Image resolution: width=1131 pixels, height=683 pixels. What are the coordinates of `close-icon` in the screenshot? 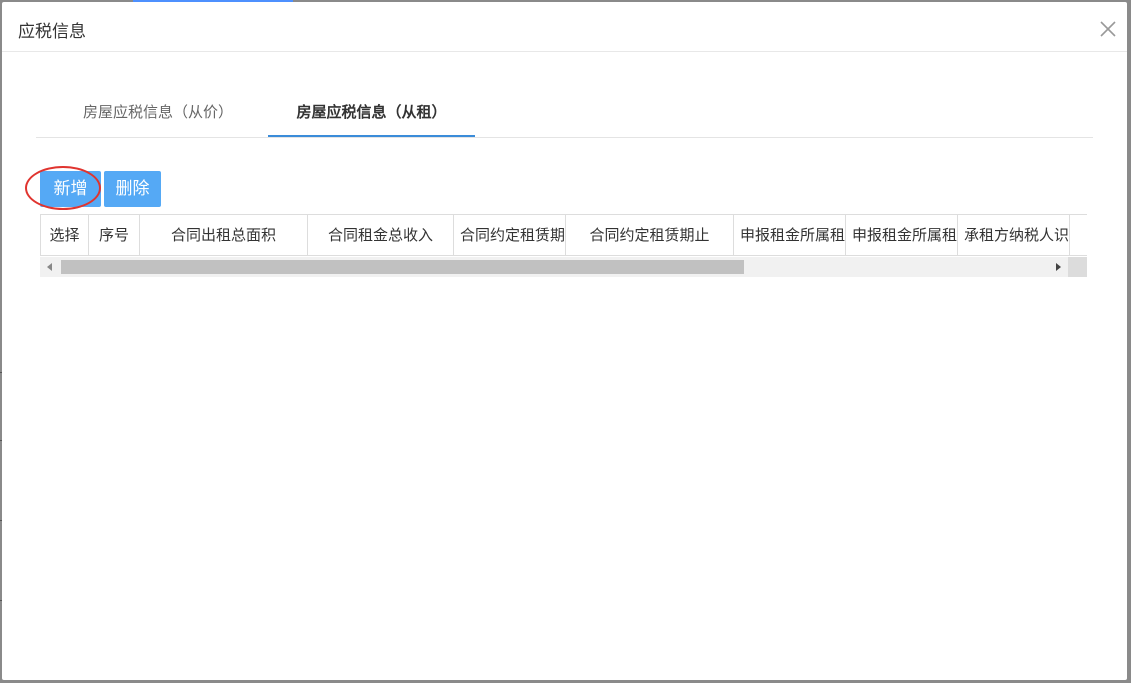 It's located at (1108, 29).